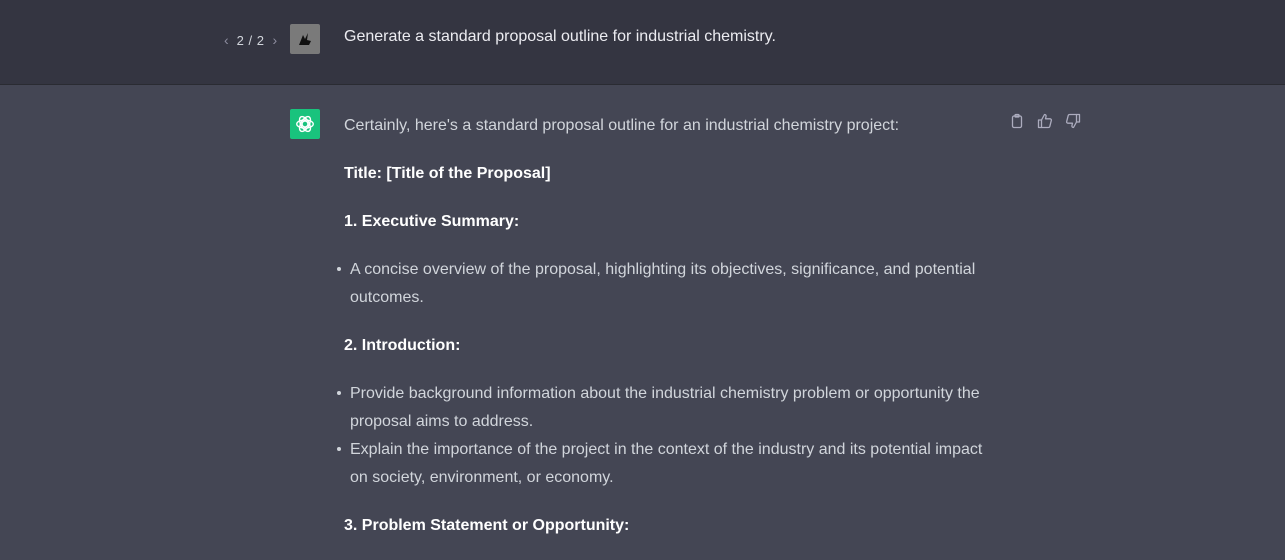 The width and height of the screenshot is (1285, 560). Describe the element at coordinates (432, 221) in the screenshot. I see `section-heading: 1. Executive Summary:` at that location.